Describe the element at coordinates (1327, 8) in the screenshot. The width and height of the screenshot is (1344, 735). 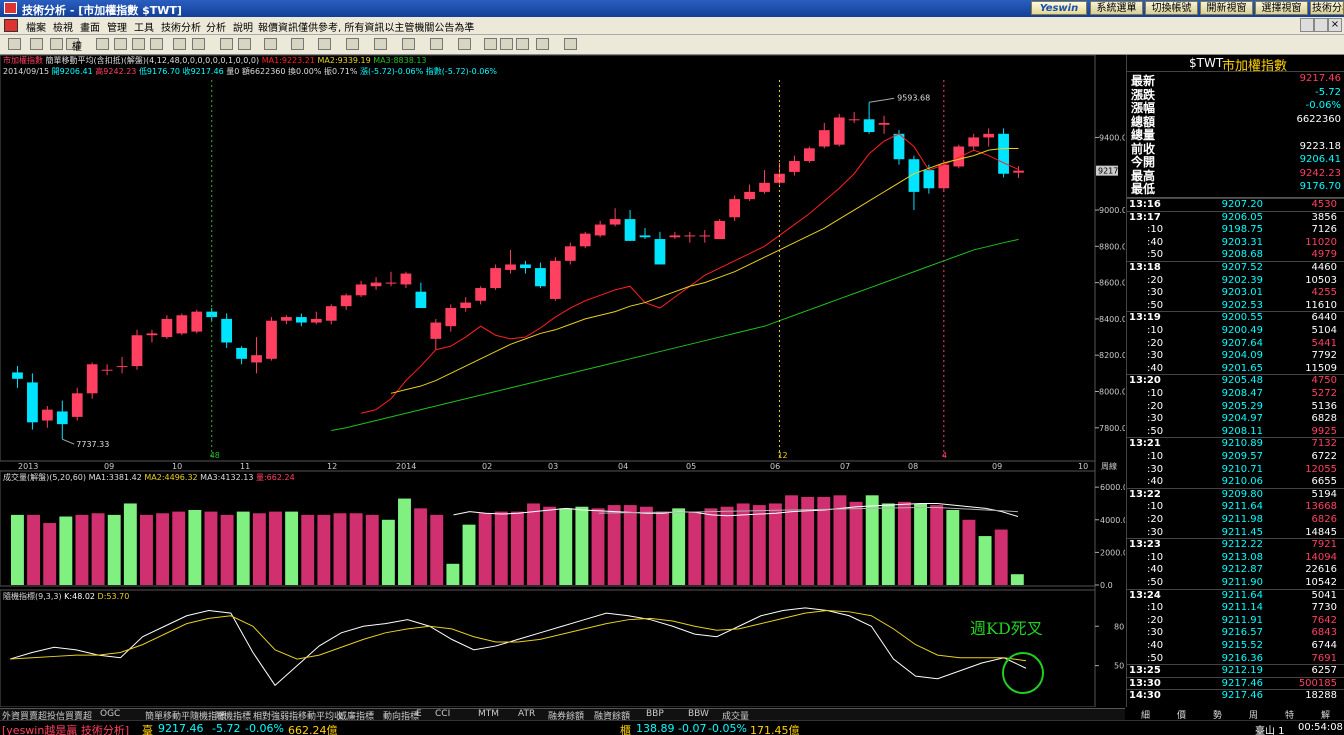
I see `tech-analysis-button: 技術分析` at that location.